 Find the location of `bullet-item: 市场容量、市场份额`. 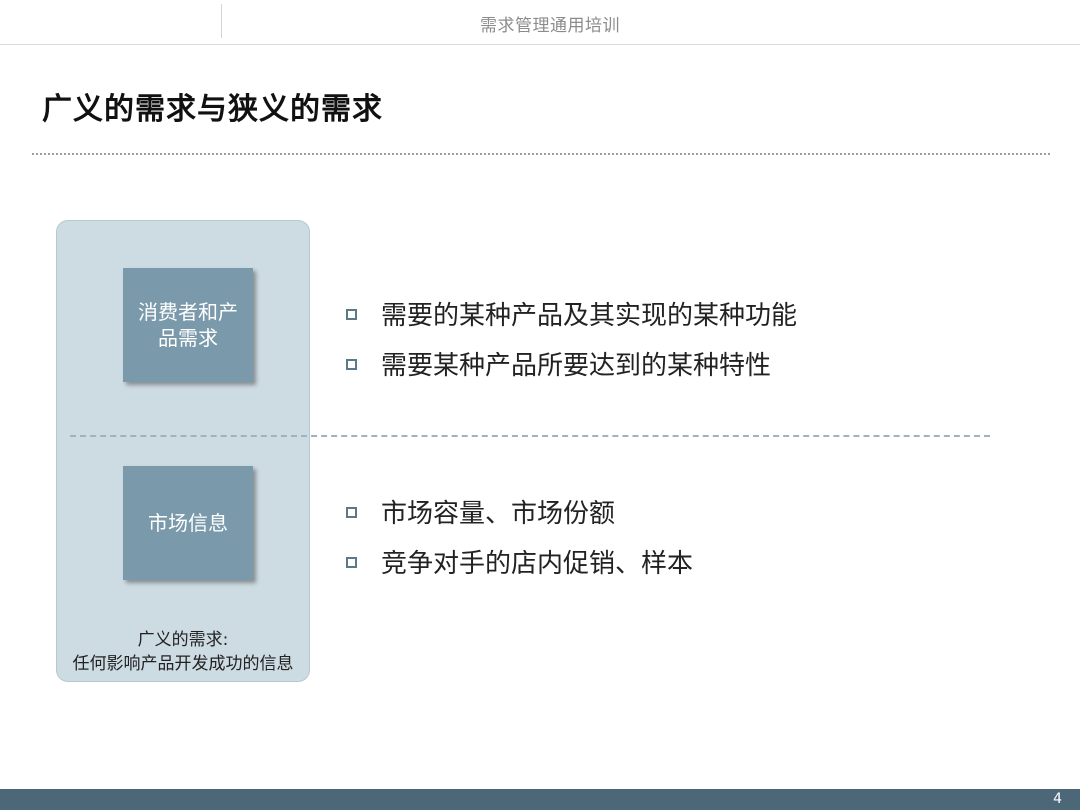

bullet-item: 市场容量、市场份额 is located at coordinates (519, 511).